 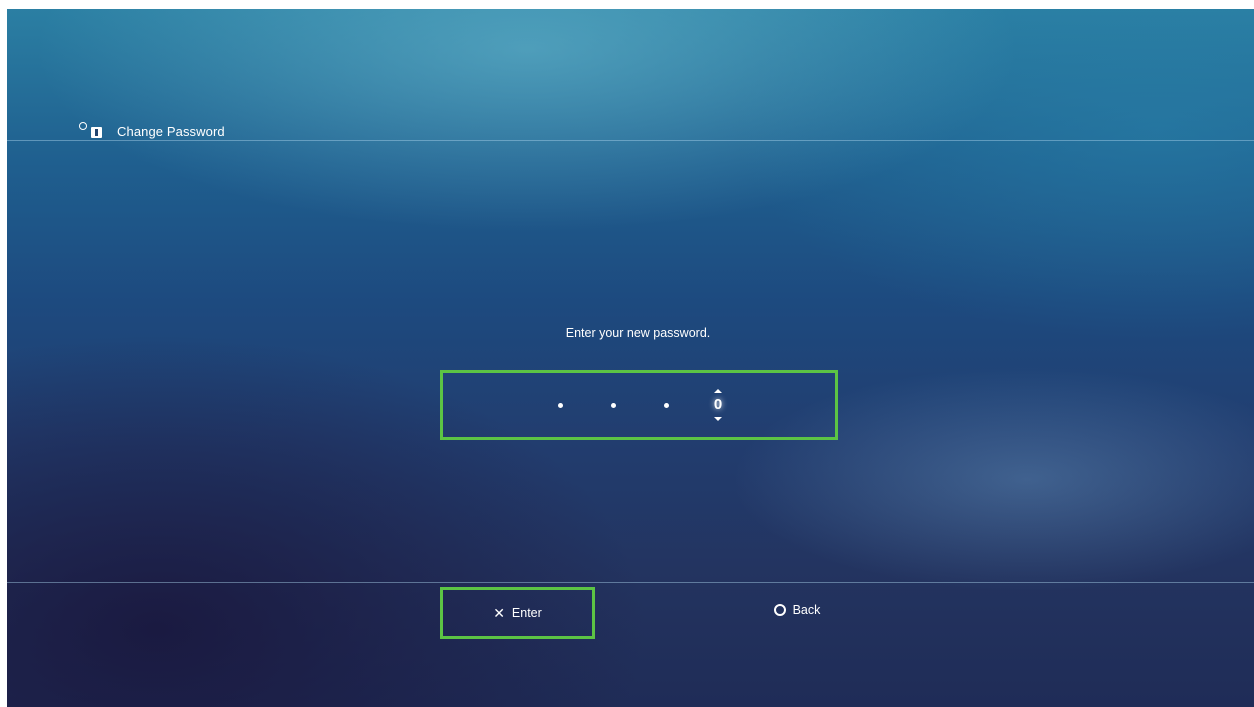 What do you see at coordinates (171, 131) in the screenshot?
I see `page-title: Change Password` at bounding box center [171, 131].